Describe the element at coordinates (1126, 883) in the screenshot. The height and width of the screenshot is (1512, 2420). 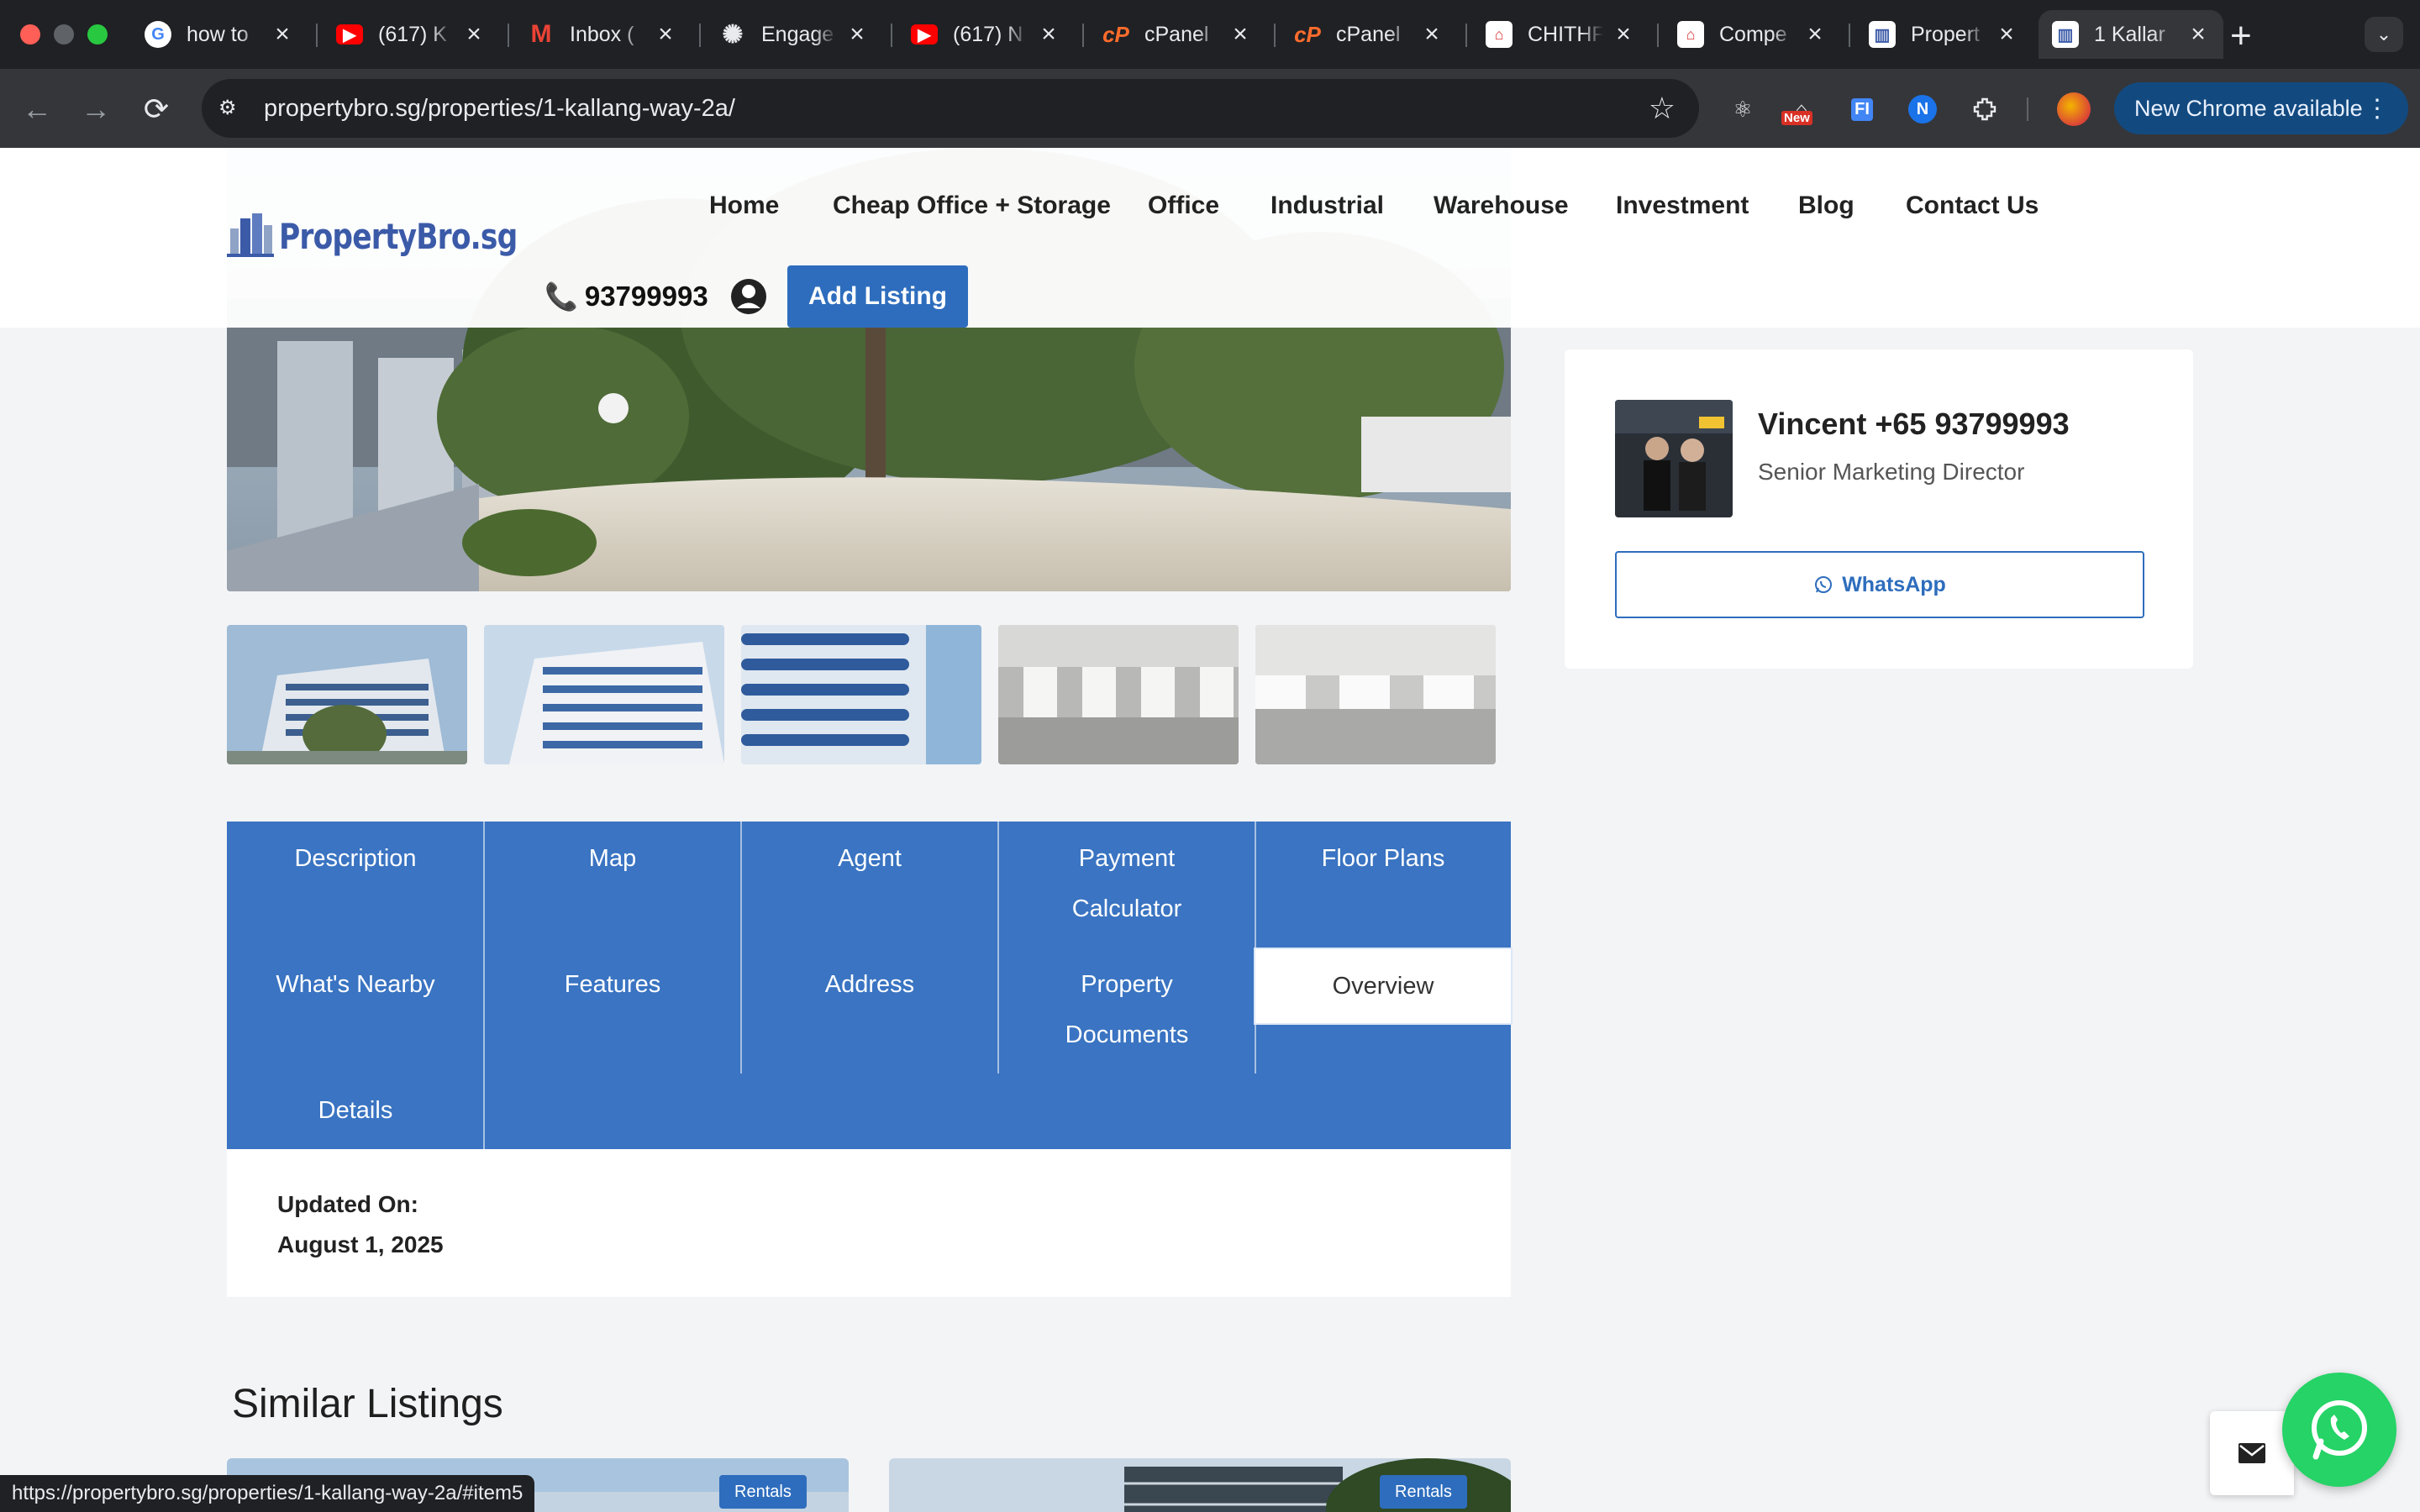
I see `tab-payment-calculator: Payment Calculator` at that location.